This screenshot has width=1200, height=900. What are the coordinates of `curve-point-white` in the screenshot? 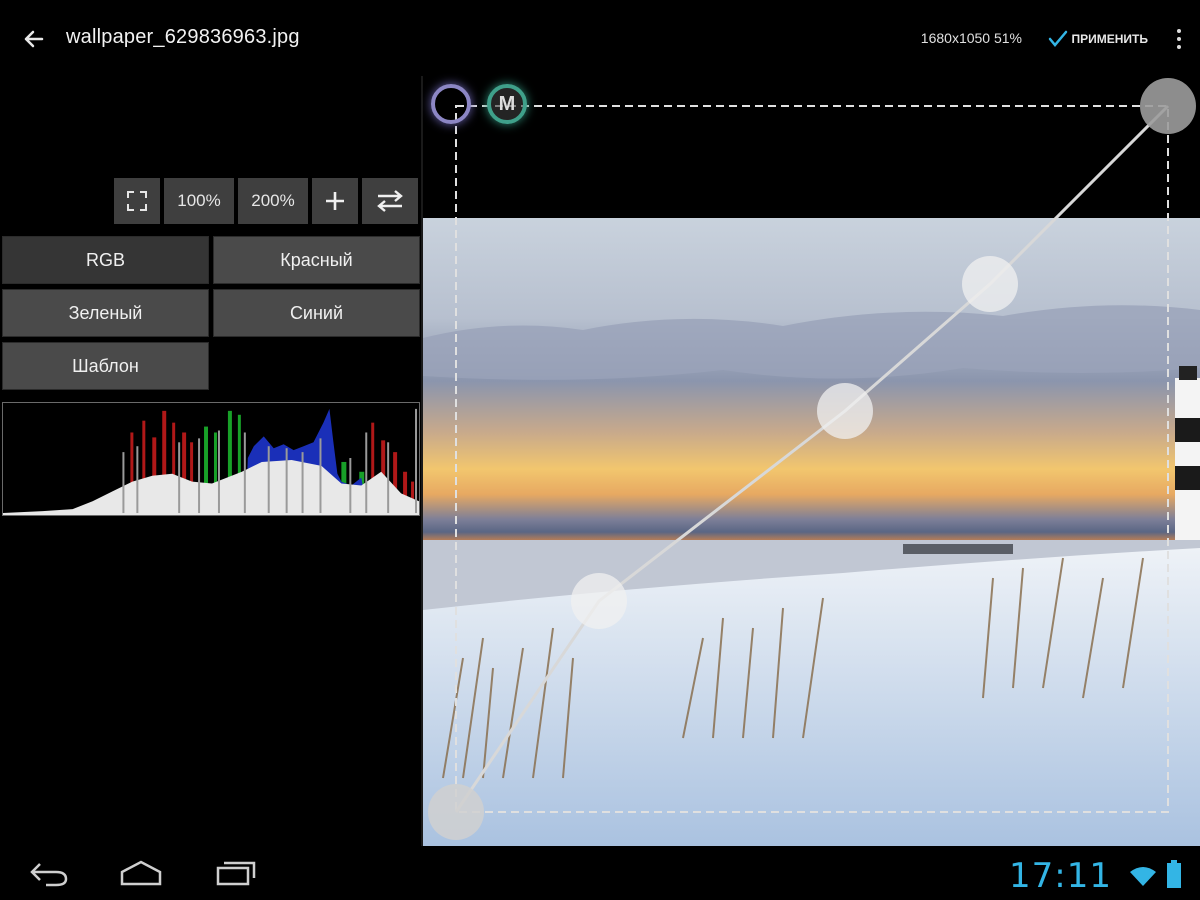 It's located at (1168, 106).